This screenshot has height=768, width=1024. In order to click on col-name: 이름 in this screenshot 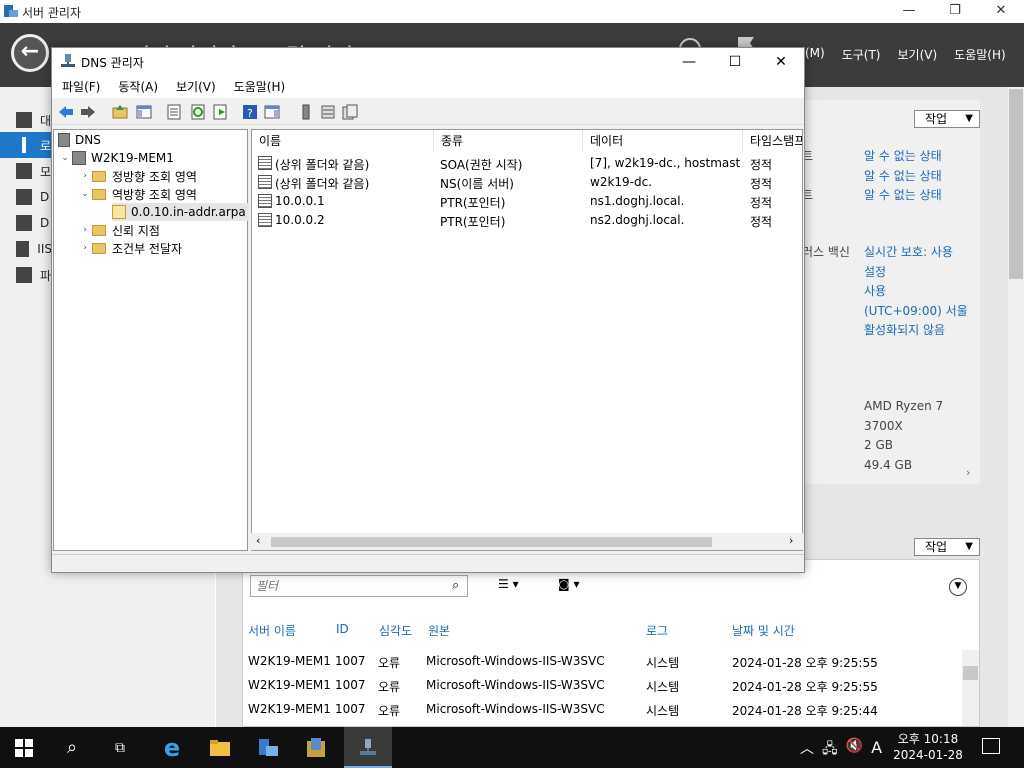, I will do `click(343, 141)`.